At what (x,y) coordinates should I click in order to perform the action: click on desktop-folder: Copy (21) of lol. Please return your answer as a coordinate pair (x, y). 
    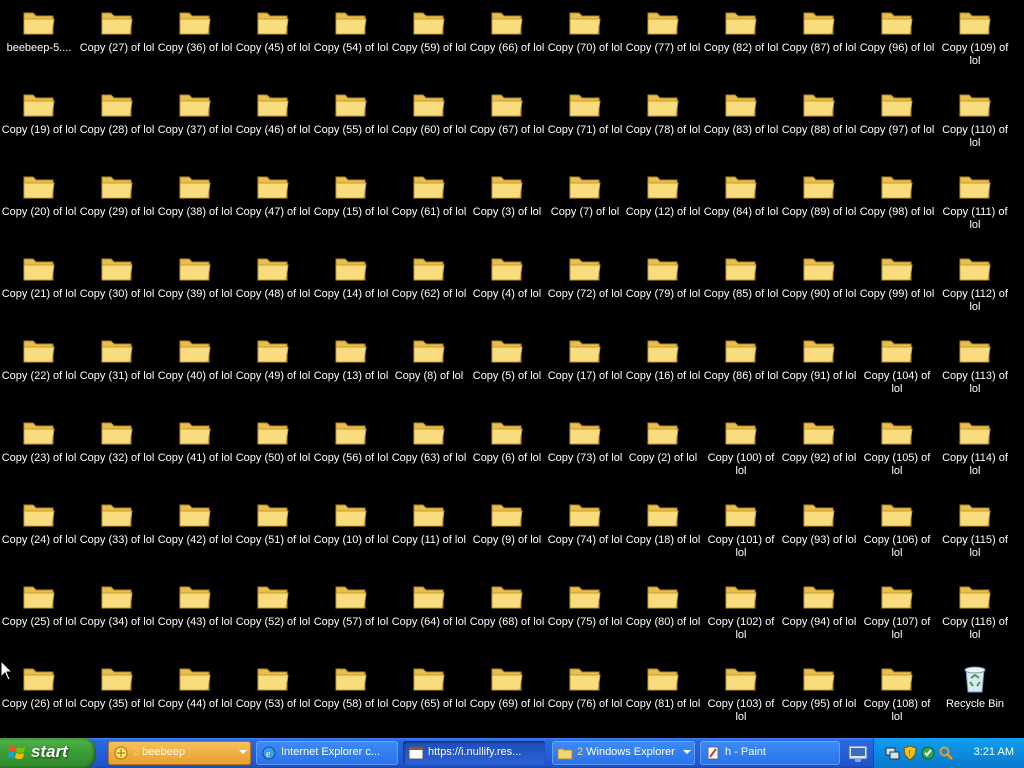
    Looking at the image, I should click on (39, 290).